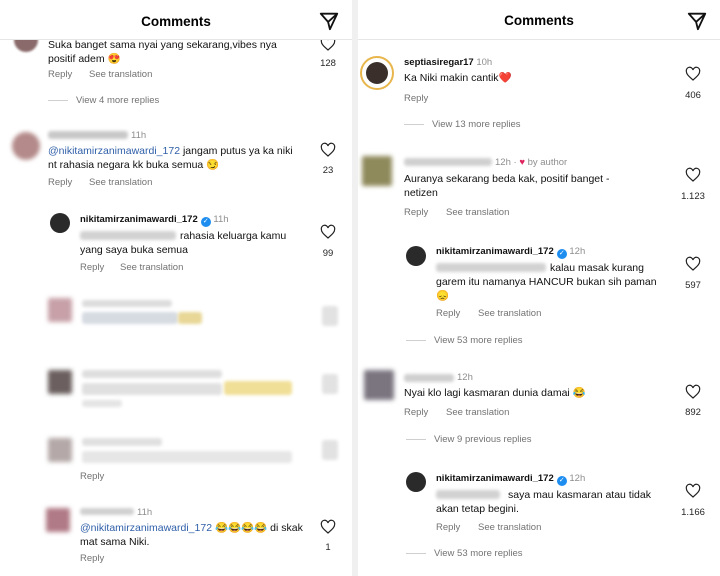 The width and height of the screenshot is (720, 576). I want to click on like-count: 99, so click(328, 253).